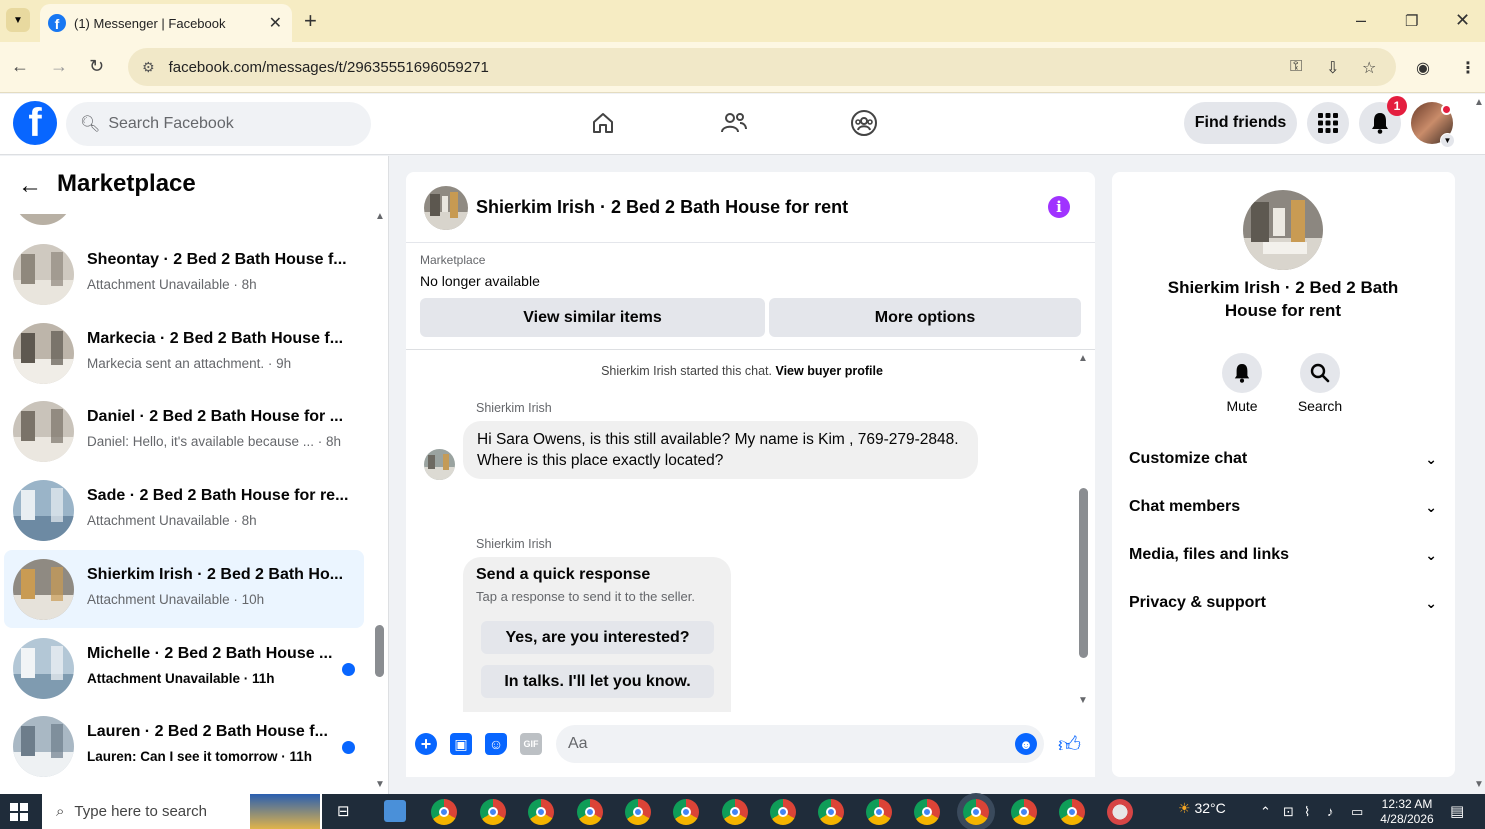 The height and width of the screenshot is (829, 1485). What do you see at coordinates (439, 464) in the screenshot?
I see `message-sender-avatar` at bounding box center [439, 464].